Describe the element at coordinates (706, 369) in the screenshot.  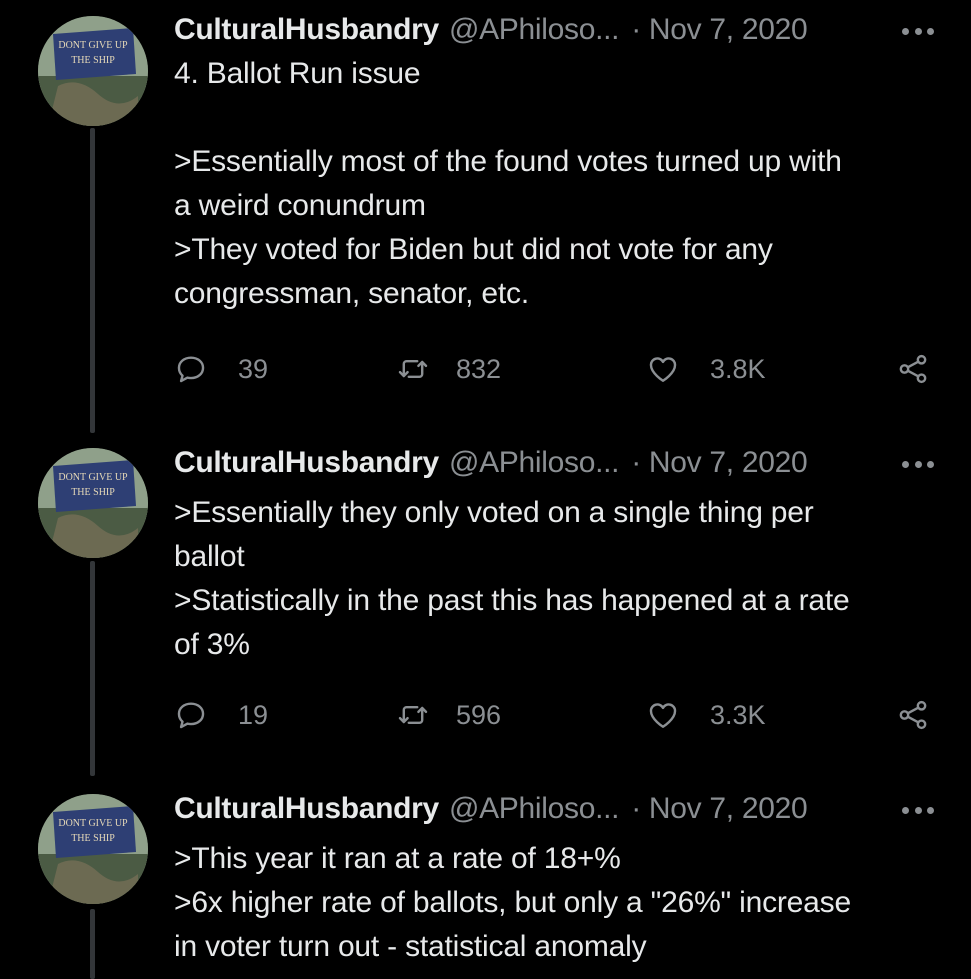
I see `like-button: 3.8K` at that location.